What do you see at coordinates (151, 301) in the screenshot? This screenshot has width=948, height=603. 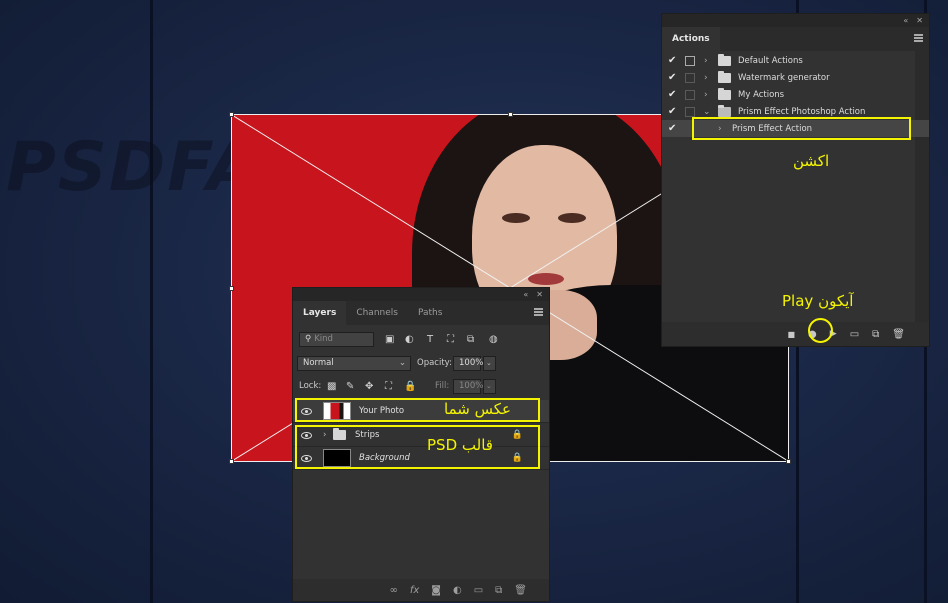 I see `background-plank` at bounding box center [151, 301].